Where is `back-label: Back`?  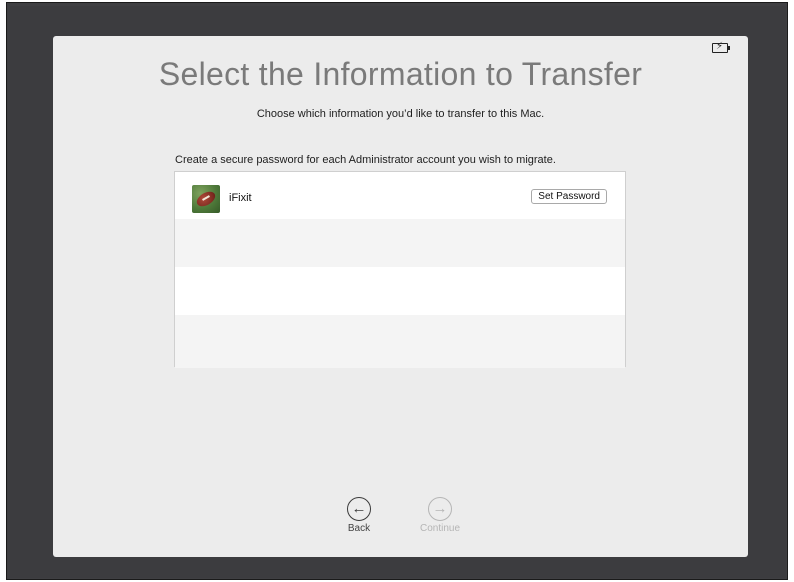 back-label: Back is located at coordinates (359, 528).